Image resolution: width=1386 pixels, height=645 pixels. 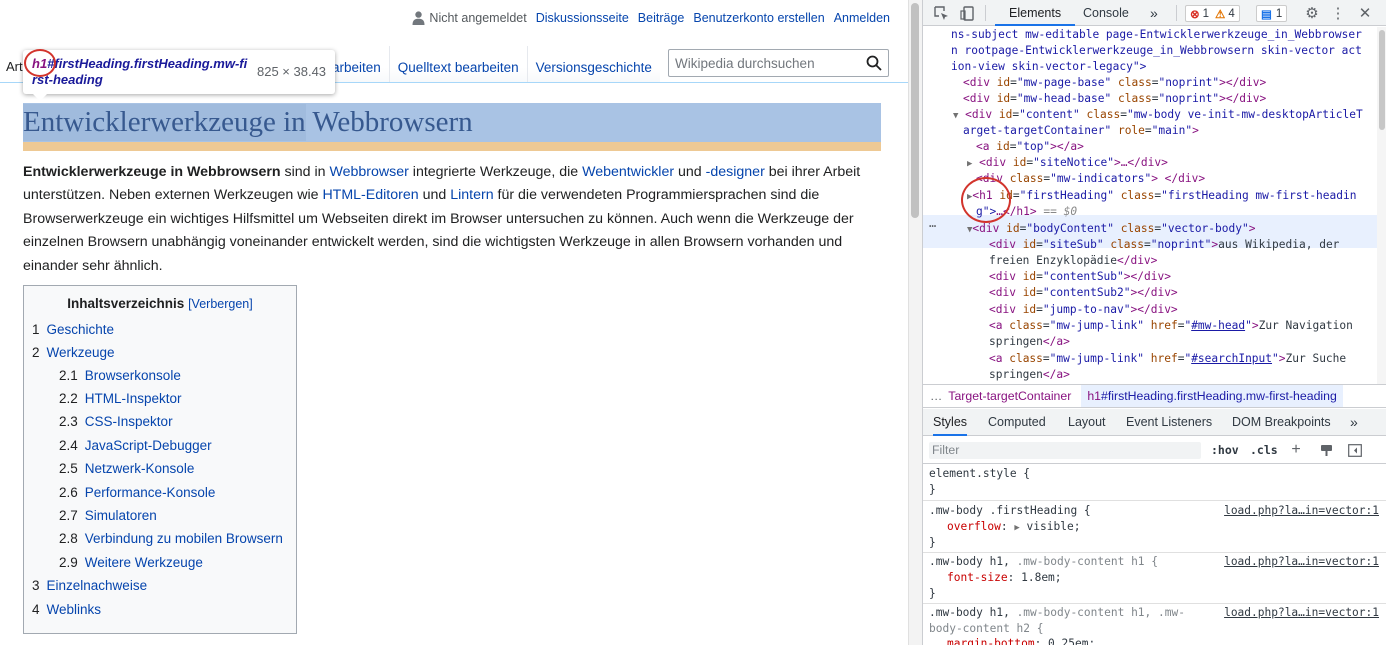 I want to click on contributions-link: Beiträge, so click(x=661, y=18).